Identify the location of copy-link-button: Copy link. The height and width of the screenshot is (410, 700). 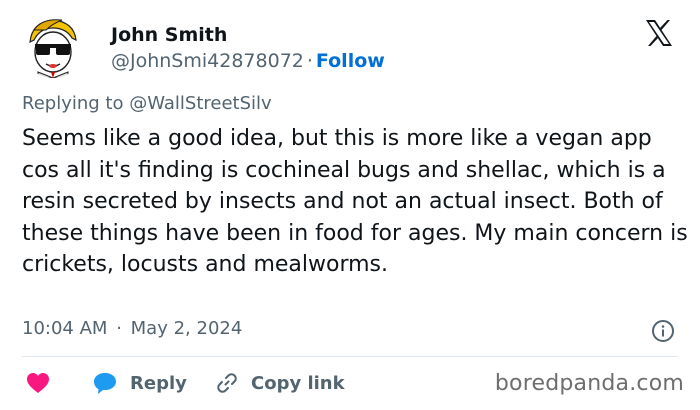
(280, 383).